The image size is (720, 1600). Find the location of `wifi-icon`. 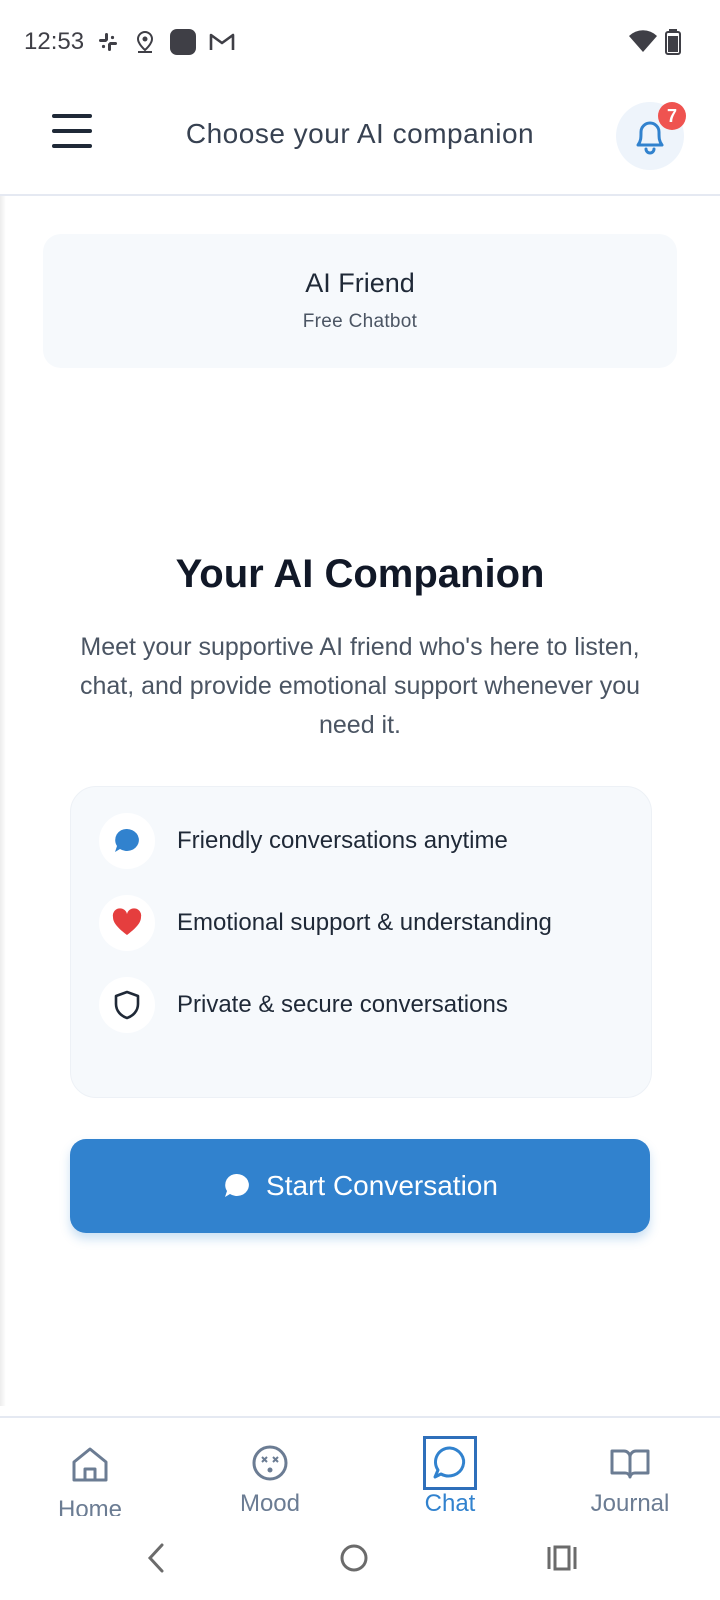

wifi-icon is located at coordinates (643, 41).